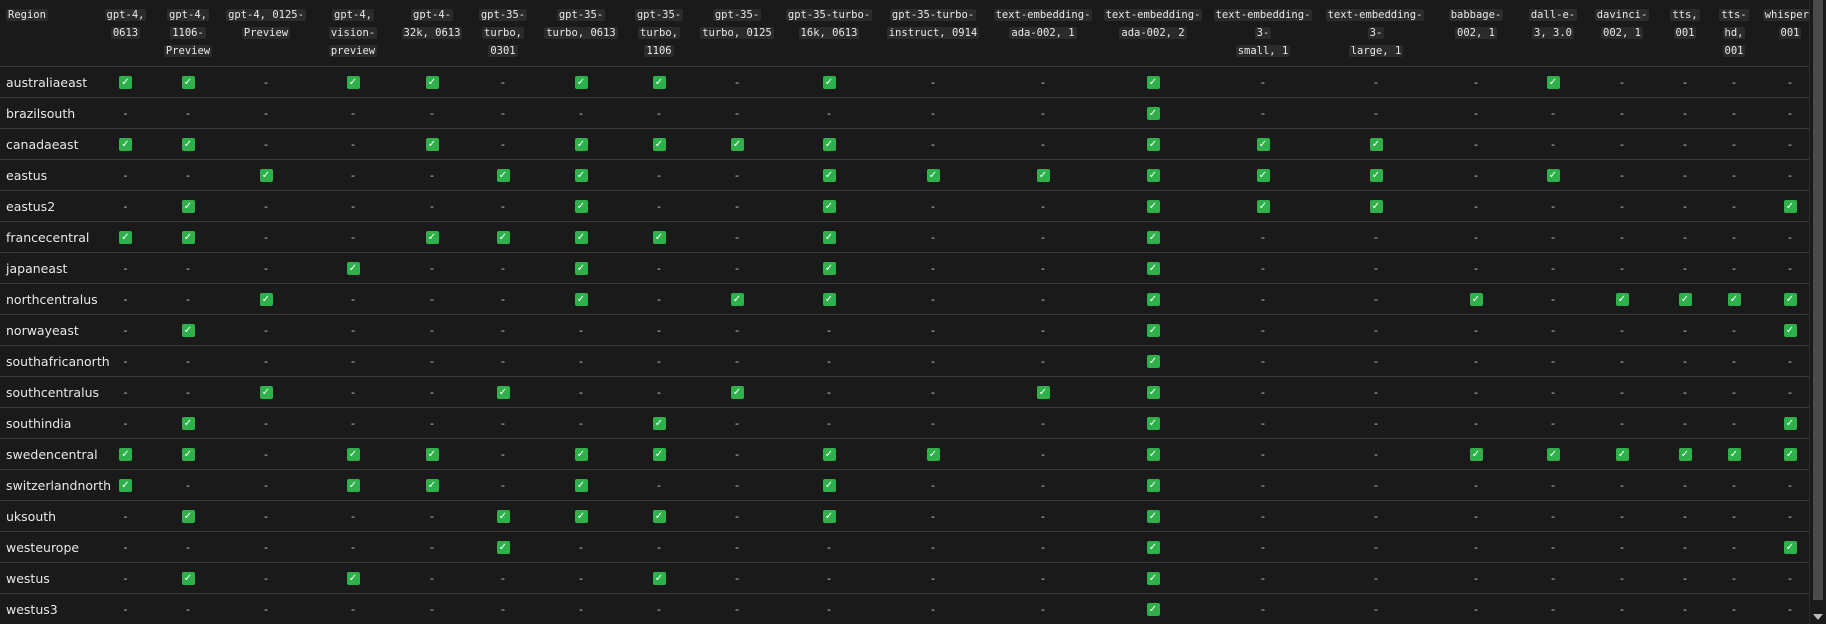  What do you see at coordinates (49, 268) in the screenshot?
I see `region-name: japaneast` at bounding box center [49, 268].